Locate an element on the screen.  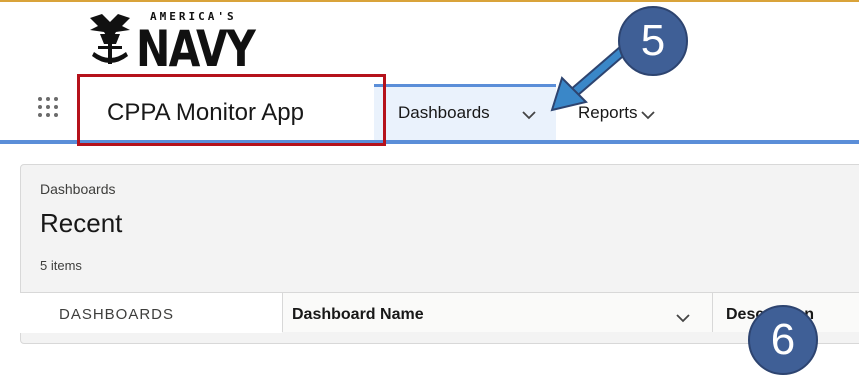
navy-emblem-icon is located at coordinates (110, 39).